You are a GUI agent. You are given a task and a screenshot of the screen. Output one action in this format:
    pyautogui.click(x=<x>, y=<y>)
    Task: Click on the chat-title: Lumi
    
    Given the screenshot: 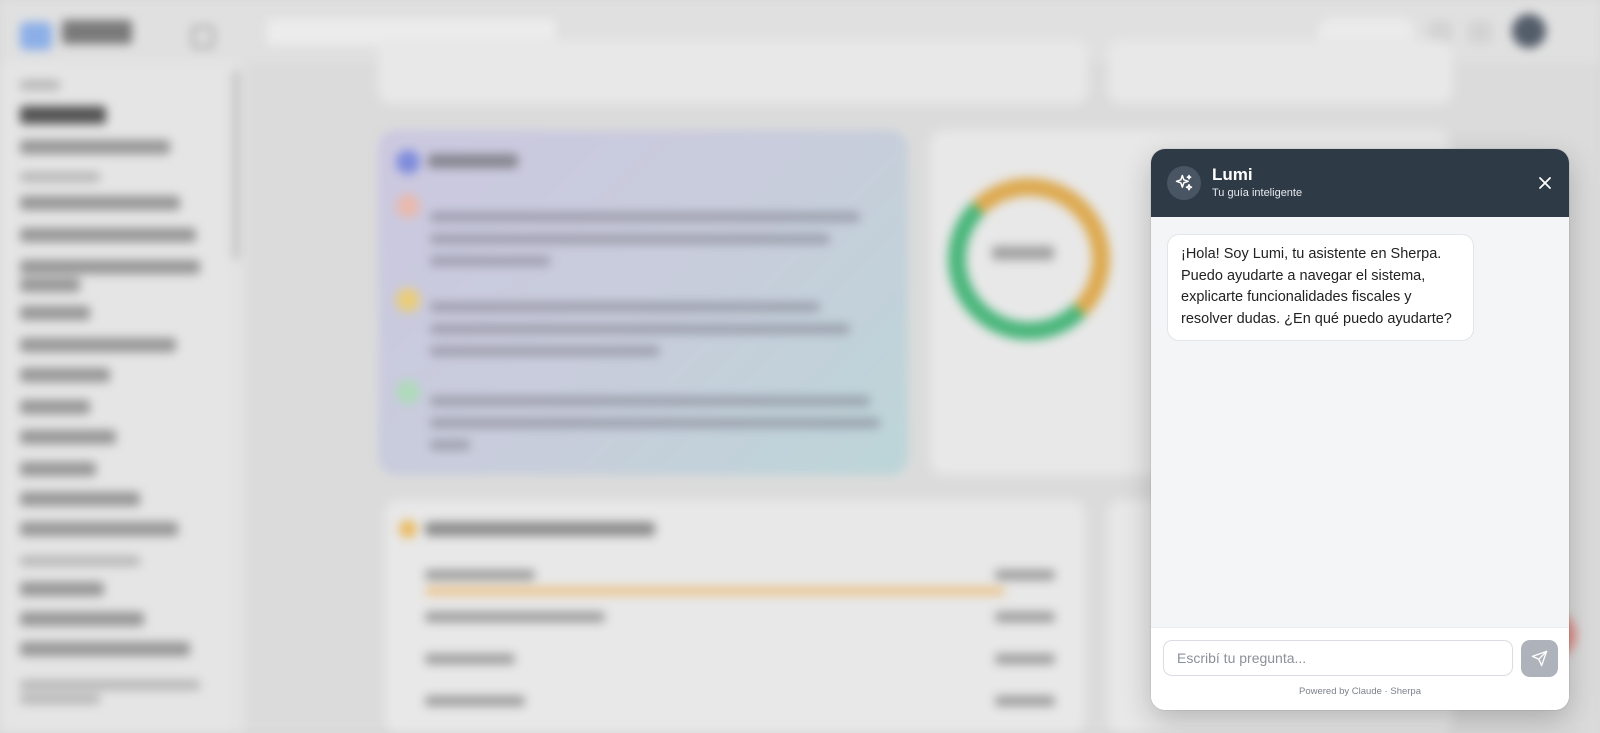 What is the action you would take?
    pyautogui.click(x=1232, y=174)
    